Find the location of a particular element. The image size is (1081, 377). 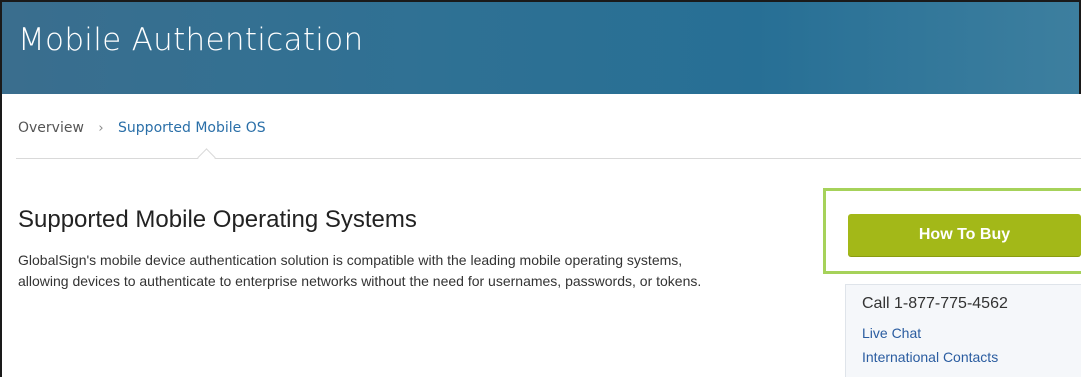

how-to-buy-panel: How To Buy is located at coordinates (952, 231).